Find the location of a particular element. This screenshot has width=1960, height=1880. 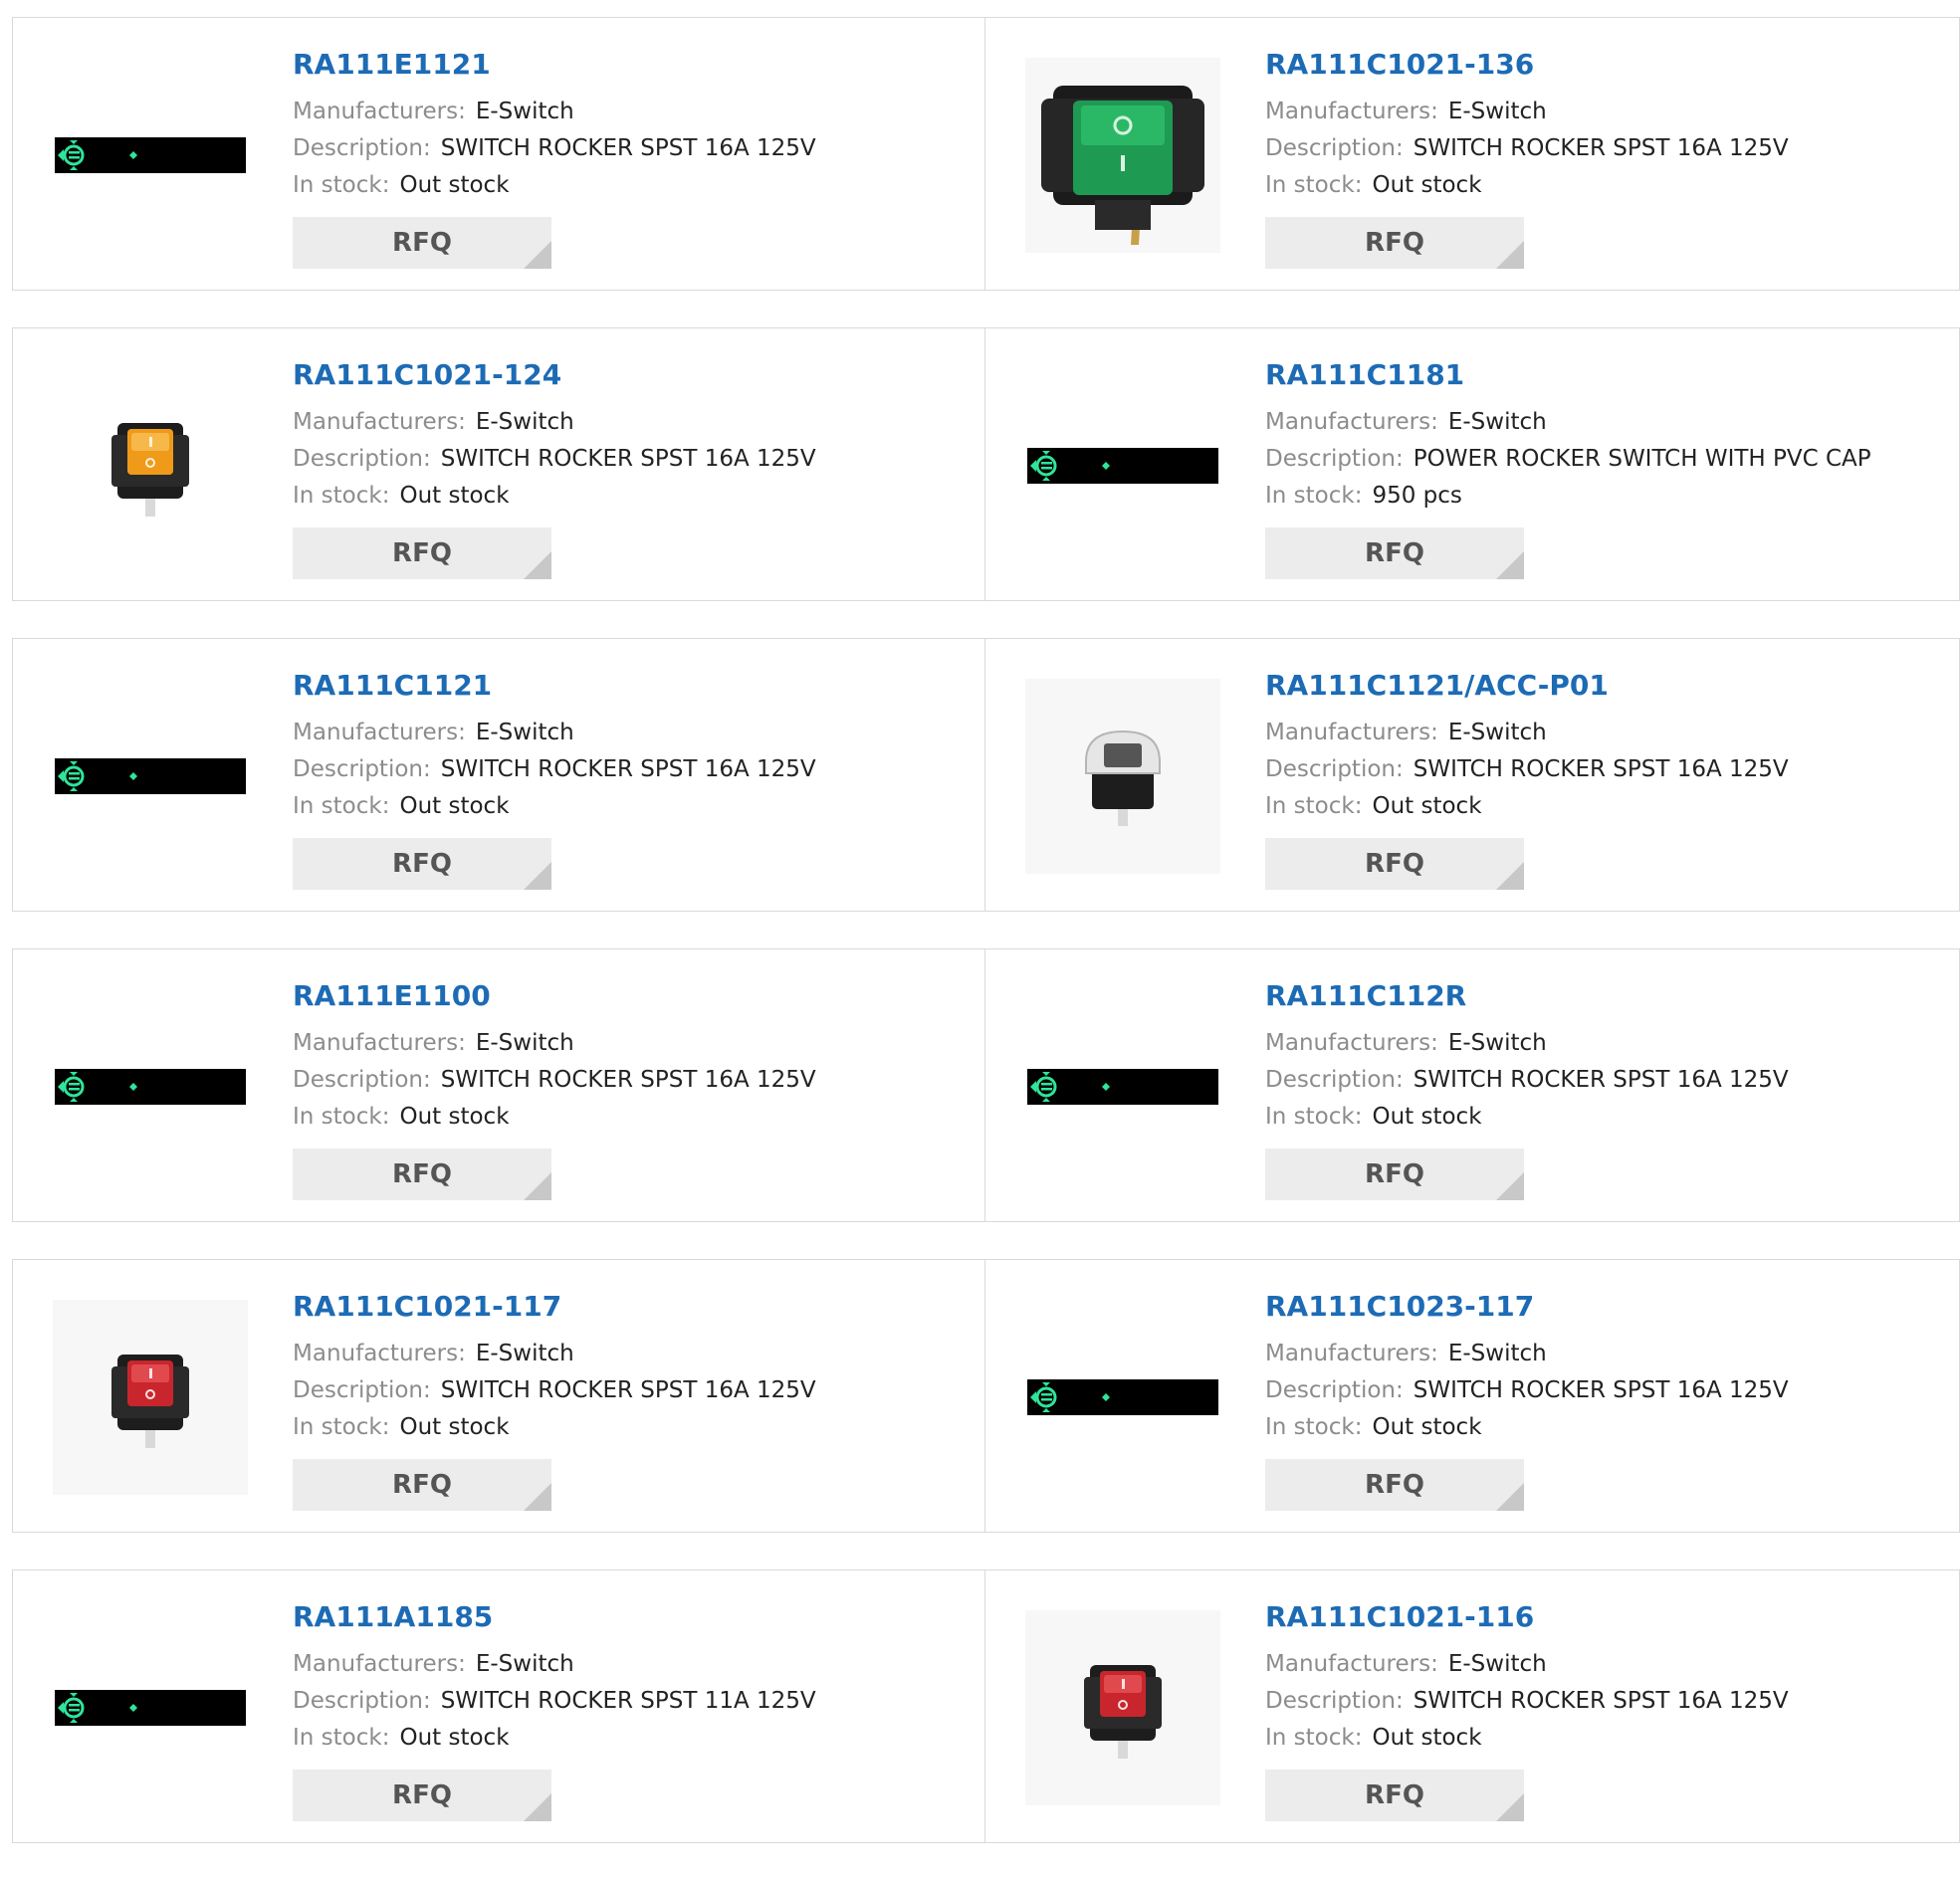

red-rocker-switch-icon is located at coordinates (1123, 1712).